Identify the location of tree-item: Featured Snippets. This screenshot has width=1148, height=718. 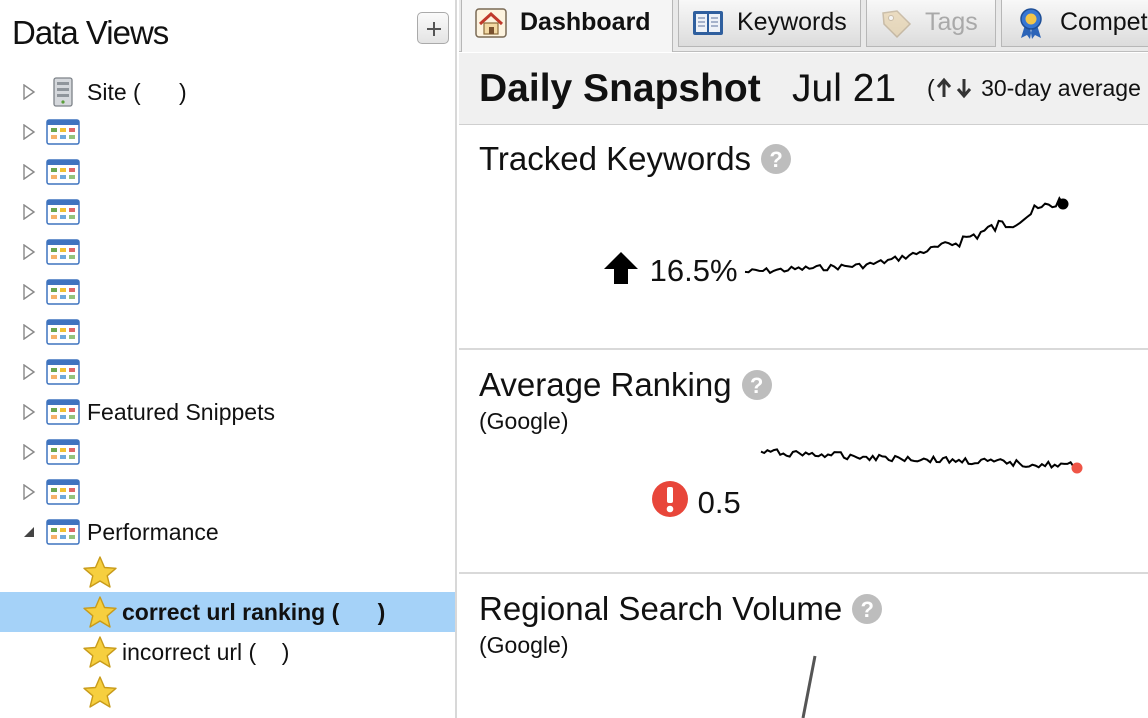
(227, 412).